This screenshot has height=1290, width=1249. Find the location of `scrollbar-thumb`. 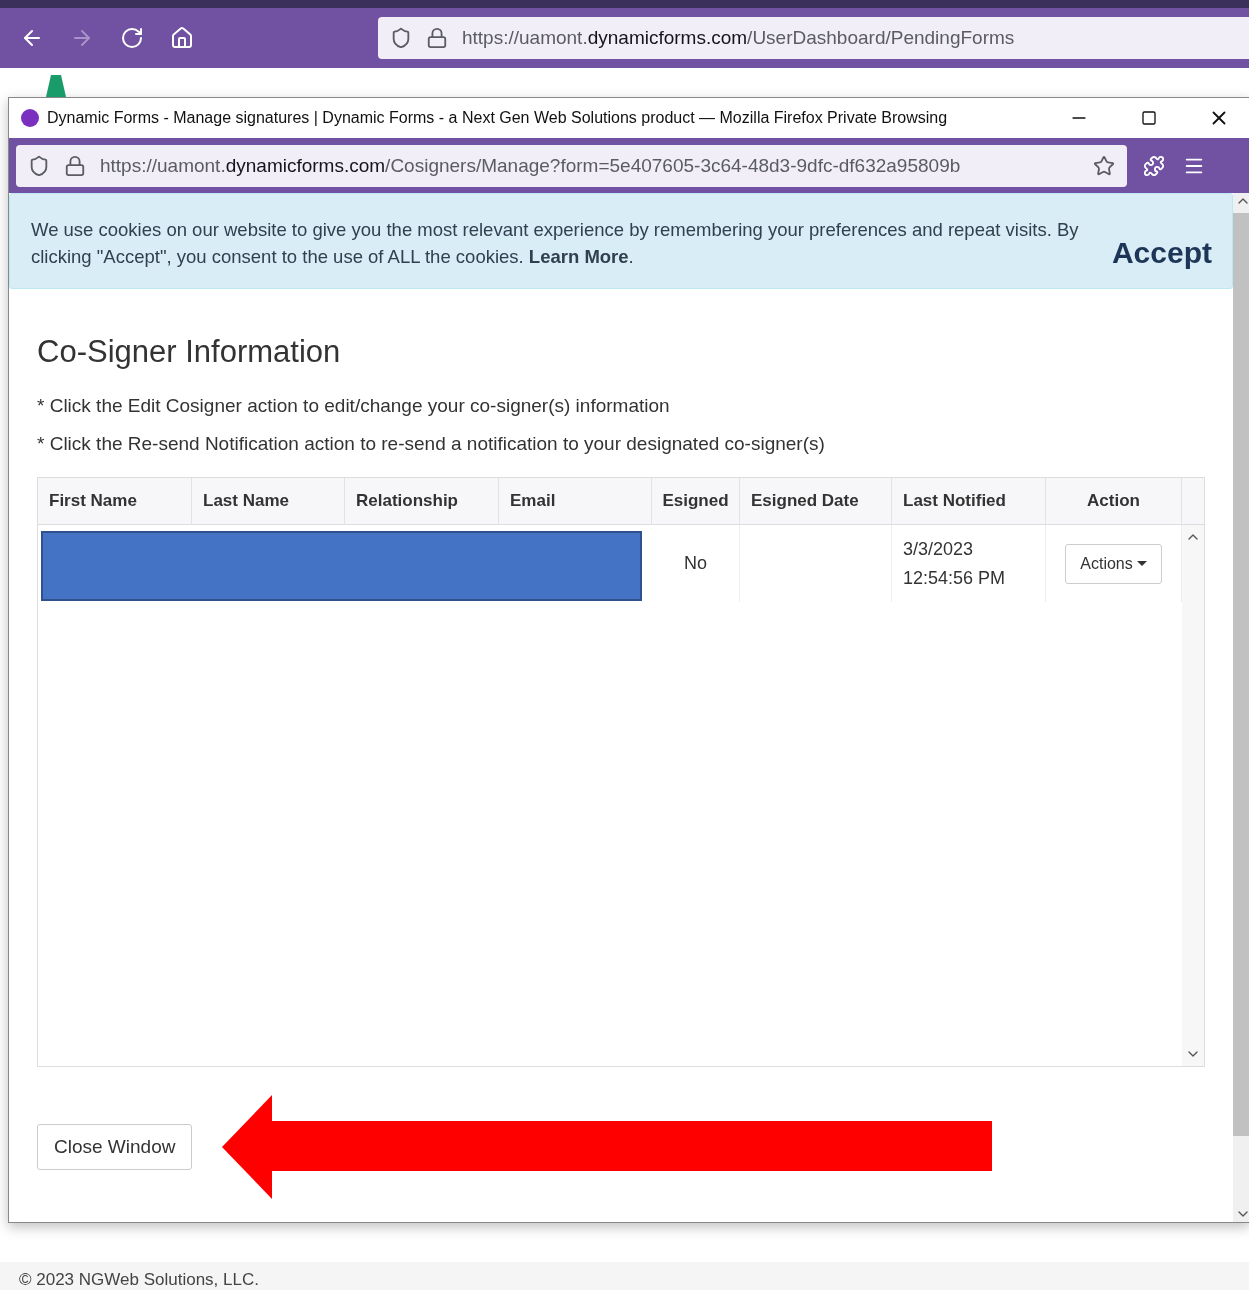

scrollbar-thumb is located at coordinates (1241, 674).